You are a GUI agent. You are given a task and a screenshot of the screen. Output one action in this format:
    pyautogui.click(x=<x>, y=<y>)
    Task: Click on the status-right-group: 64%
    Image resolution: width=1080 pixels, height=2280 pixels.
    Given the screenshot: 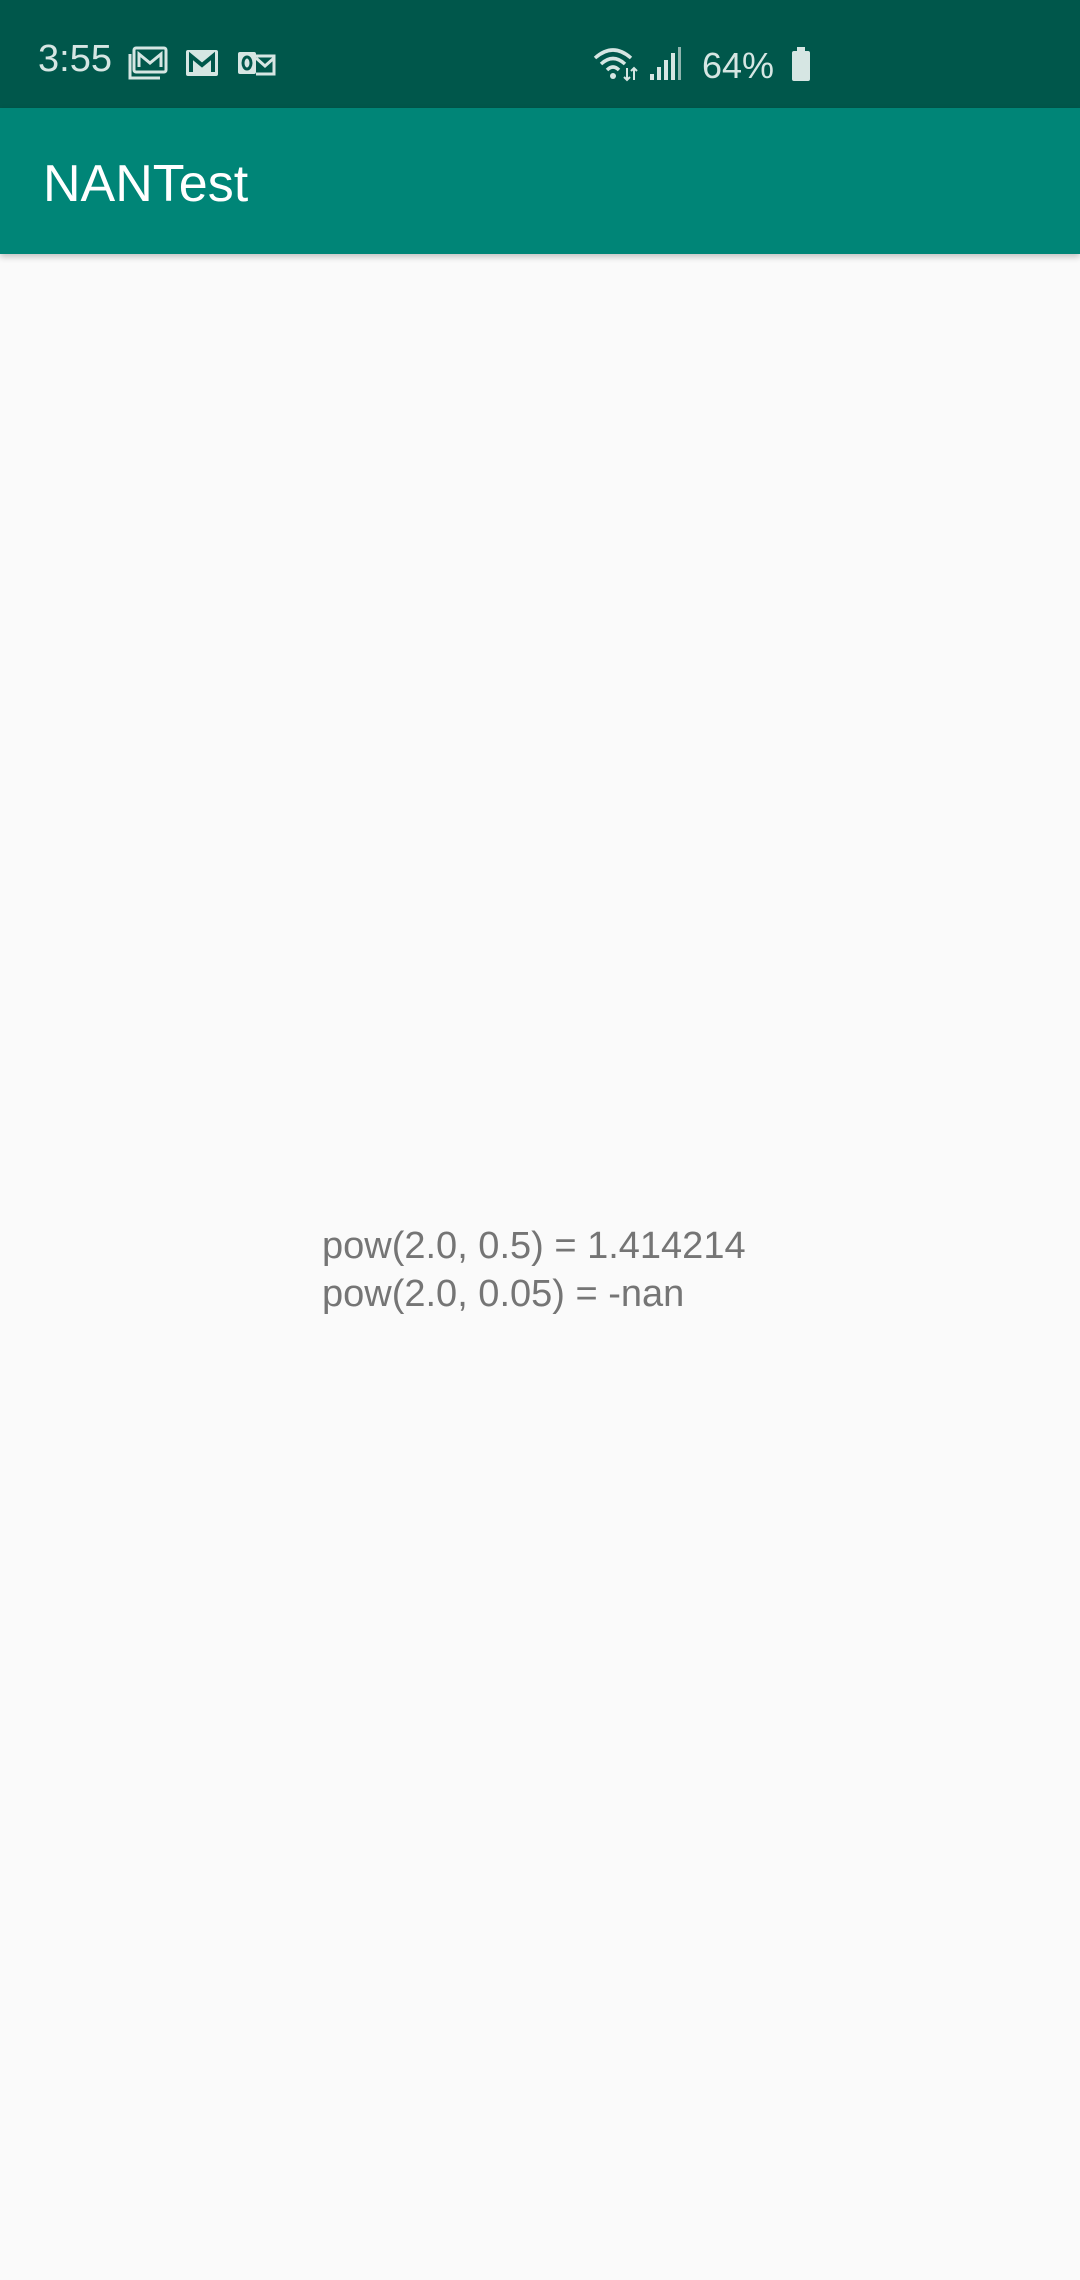 What is the action you would take?
    pyautogui.click(x=702, y=66)
    